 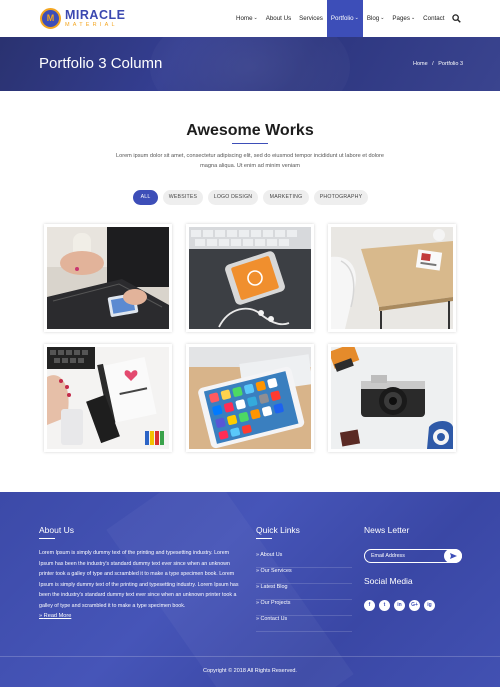 What do you see at coordinates (250, 671) in the screenshot?
I see `copyright-text: Copyright © 2018 All Rights Reserved.` at bounding box center [250, 671].